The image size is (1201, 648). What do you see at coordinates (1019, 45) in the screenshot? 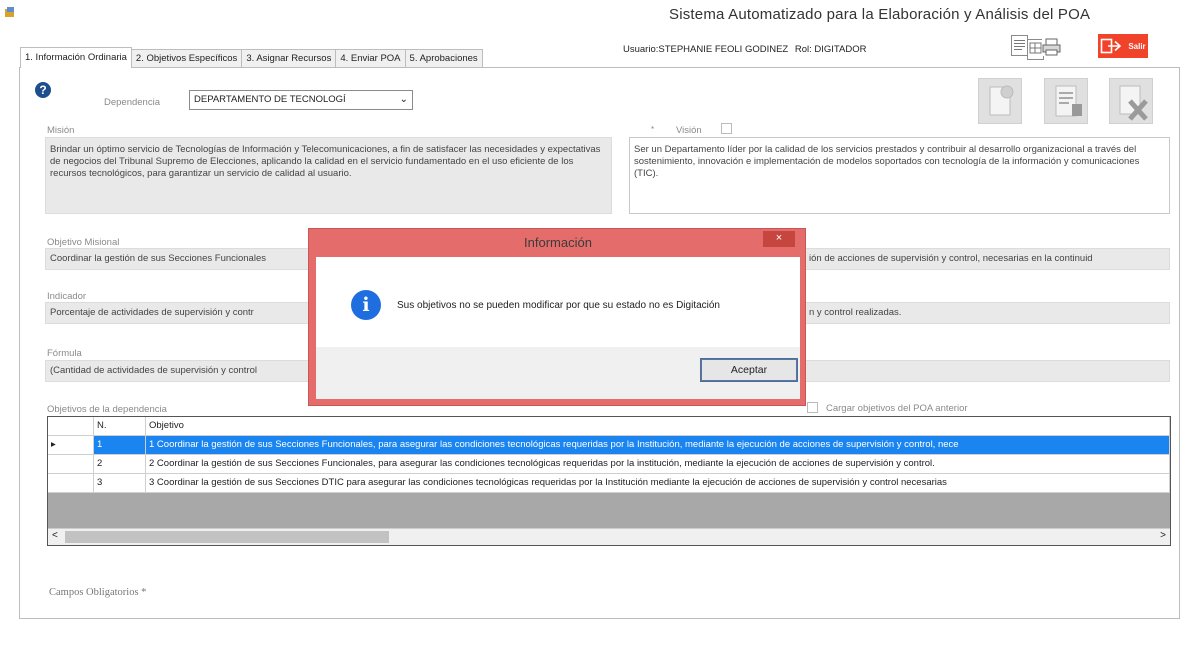
I see `export-word-icon` at bounding box center [1019, 45].